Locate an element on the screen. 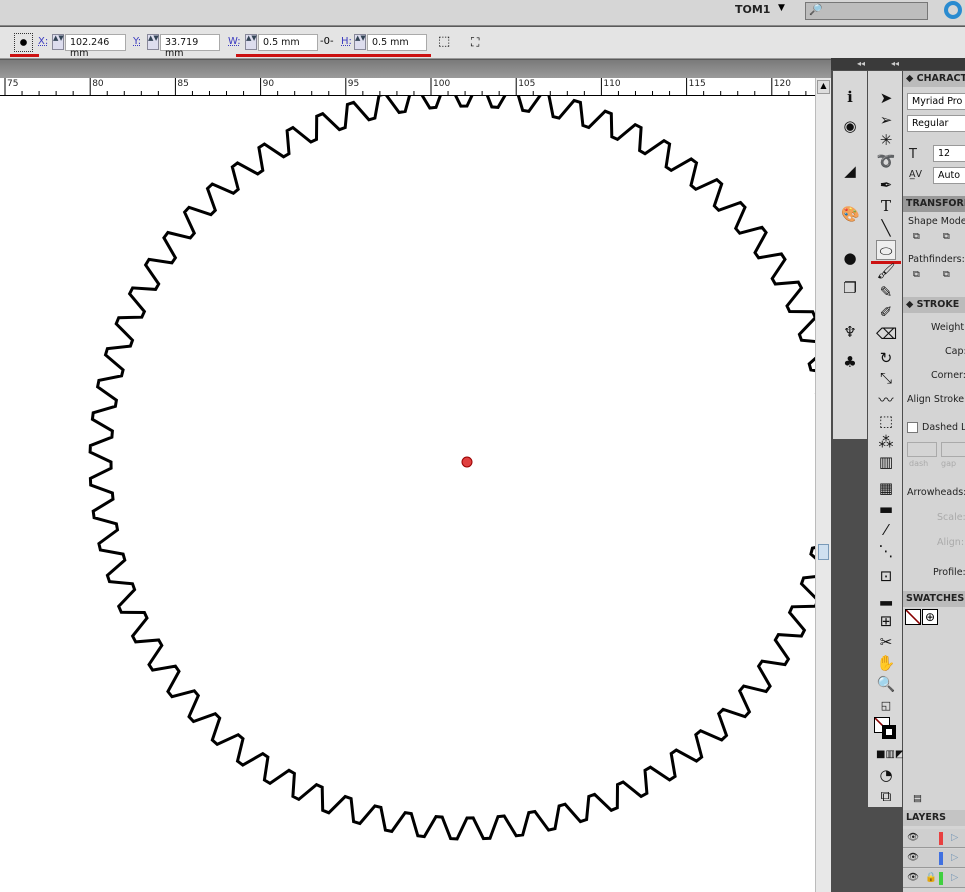 Image resolution: width=965 pixels, height=892 pixels. layers-panel-header: LAYERS is located at coordinates (934, 818).